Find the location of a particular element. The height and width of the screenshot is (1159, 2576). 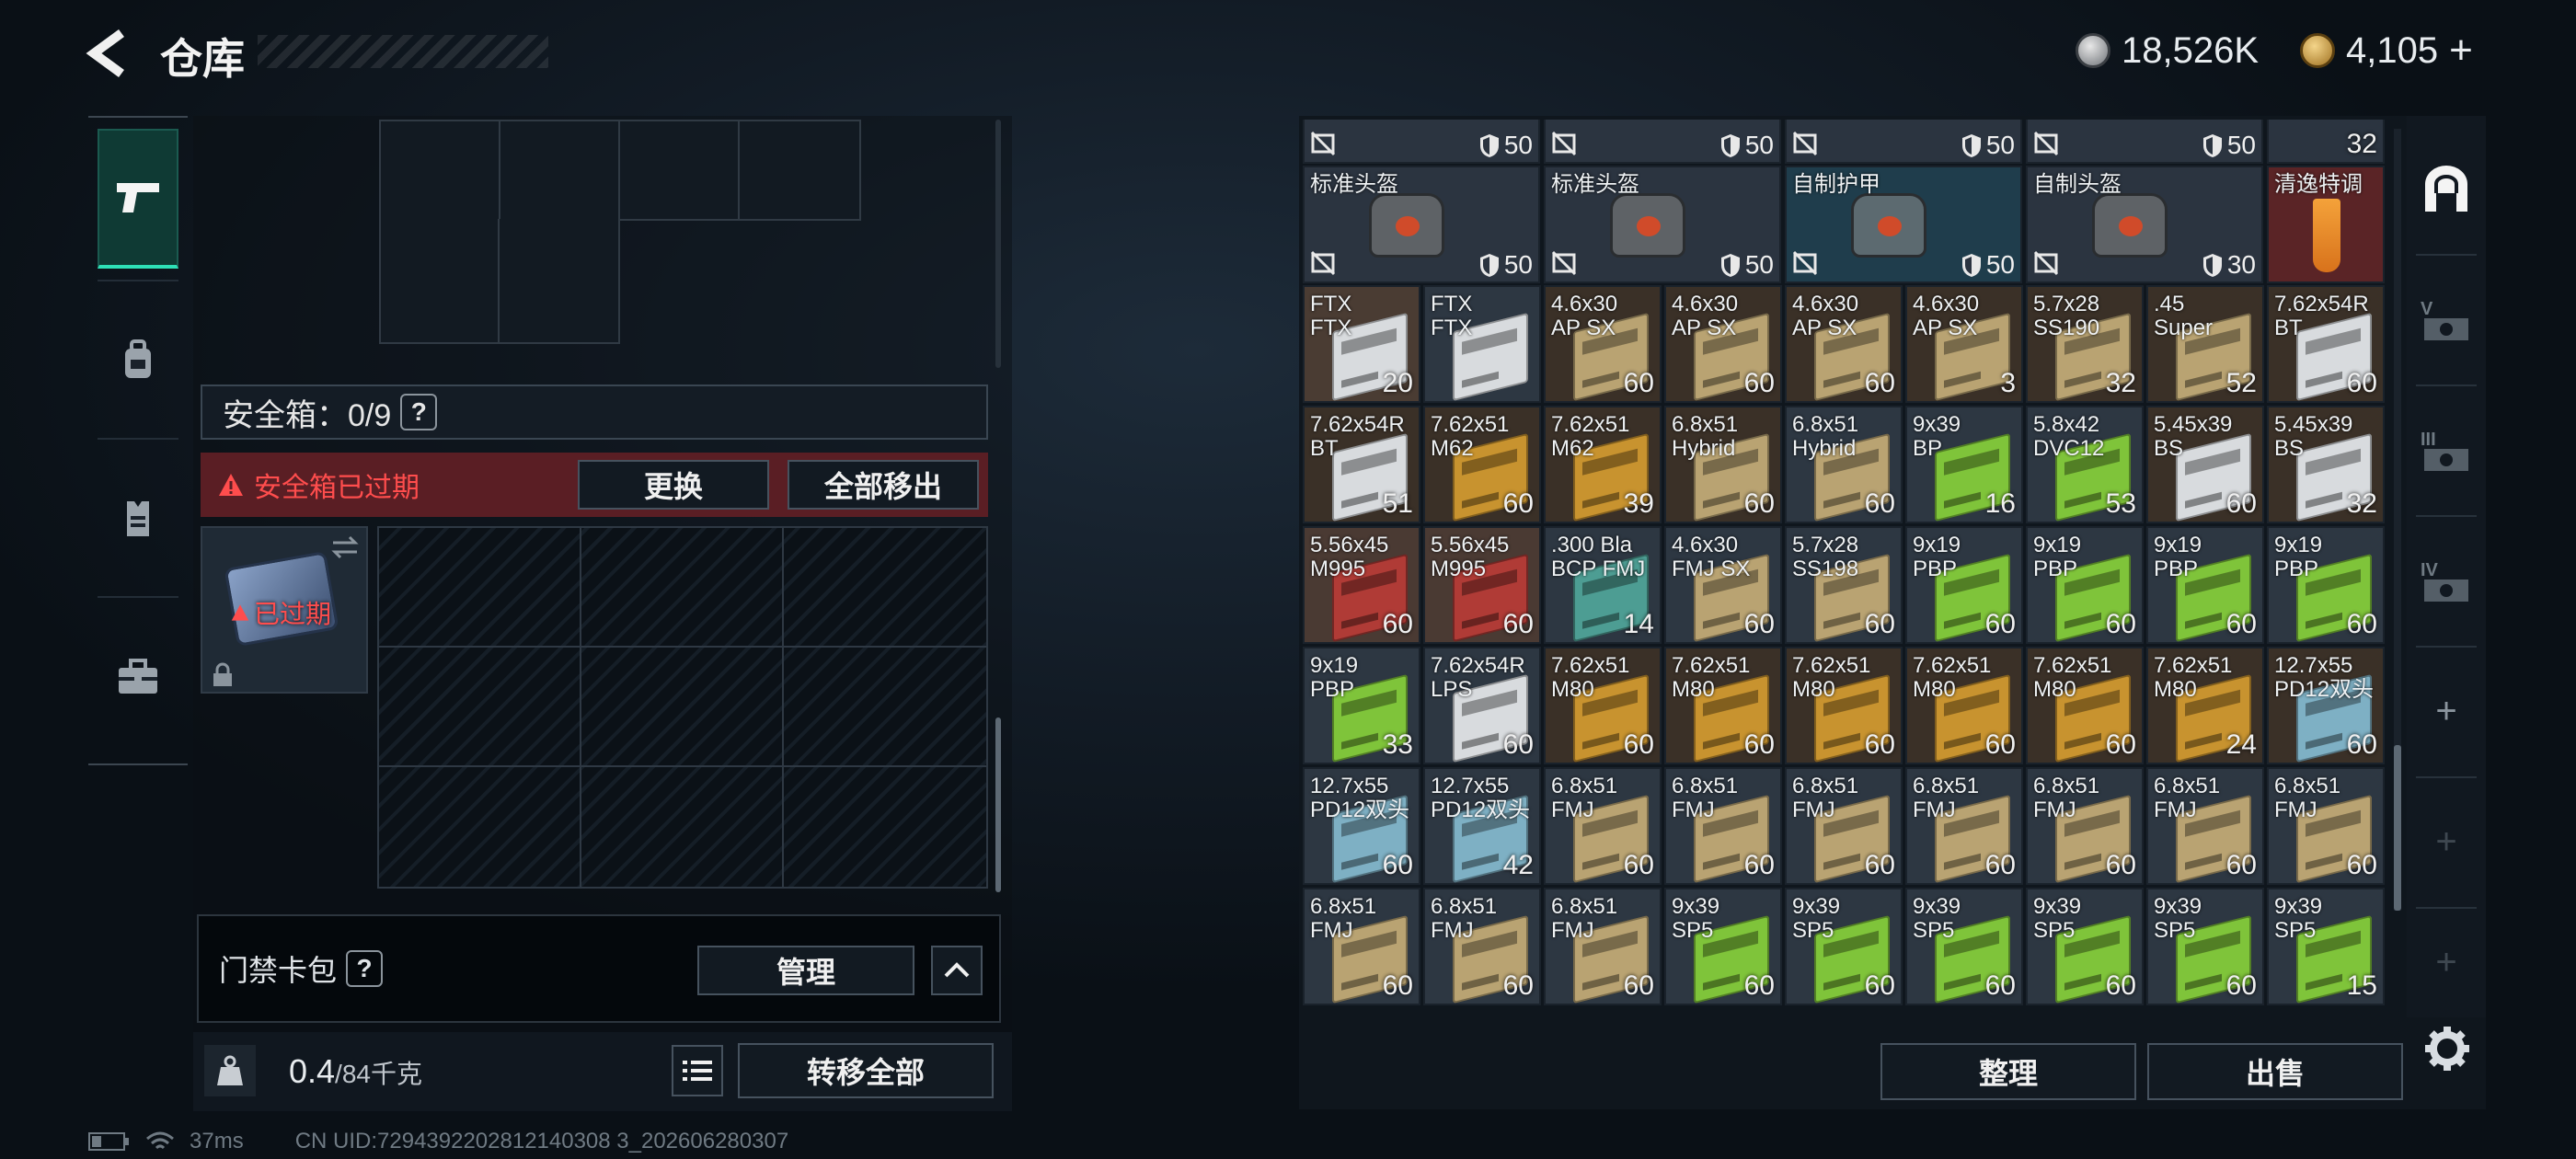

inventory-item: 5.45x39 BS 32 is located at coordinates (2326, 464).